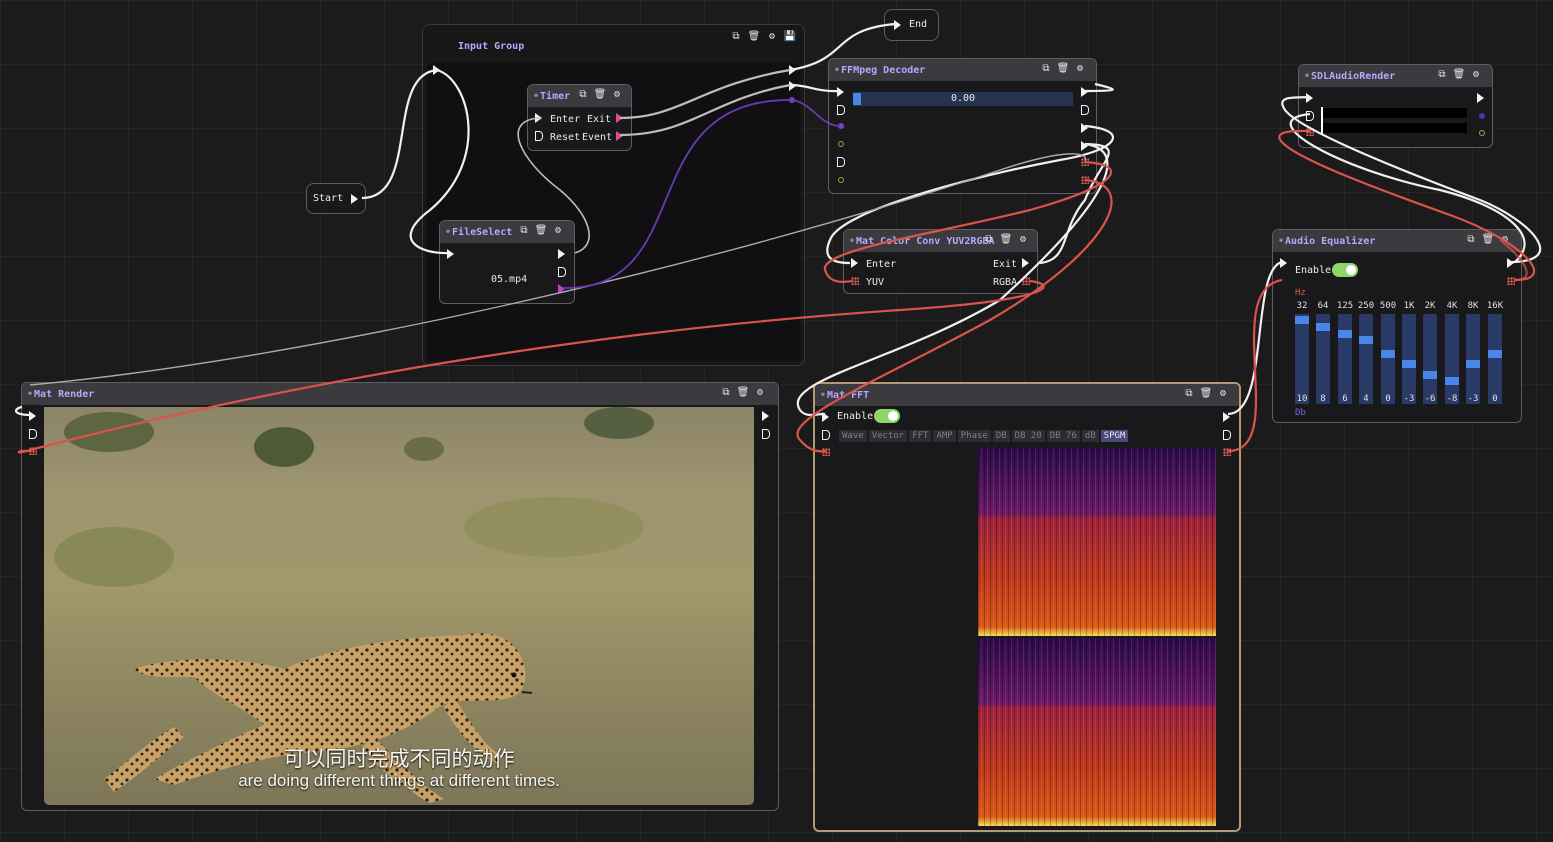 This screenshot has width=1553, height=842. What do you see at coordinates (1395, 76) in the screenshot?
I see `sdl-header: SDLAudioRender ⧉ 🗑 ⚙` at bounding box center [1395, 76].